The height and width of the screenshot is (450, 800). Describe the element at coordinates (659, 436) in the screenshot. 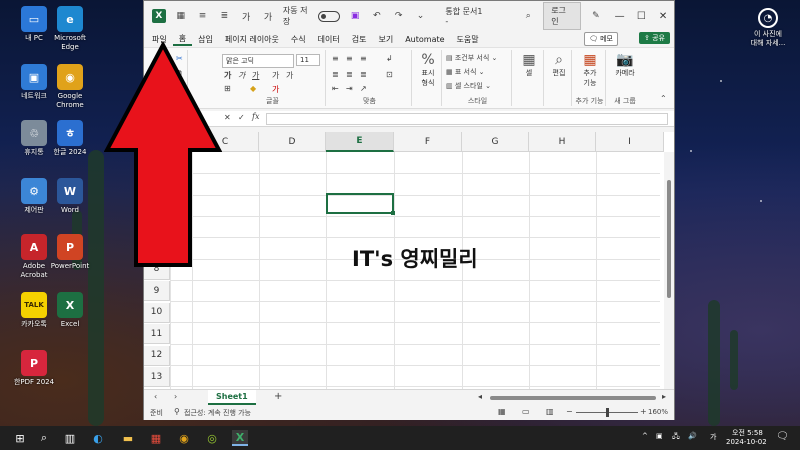

I see `tray-app-icon: ▣` at that location.